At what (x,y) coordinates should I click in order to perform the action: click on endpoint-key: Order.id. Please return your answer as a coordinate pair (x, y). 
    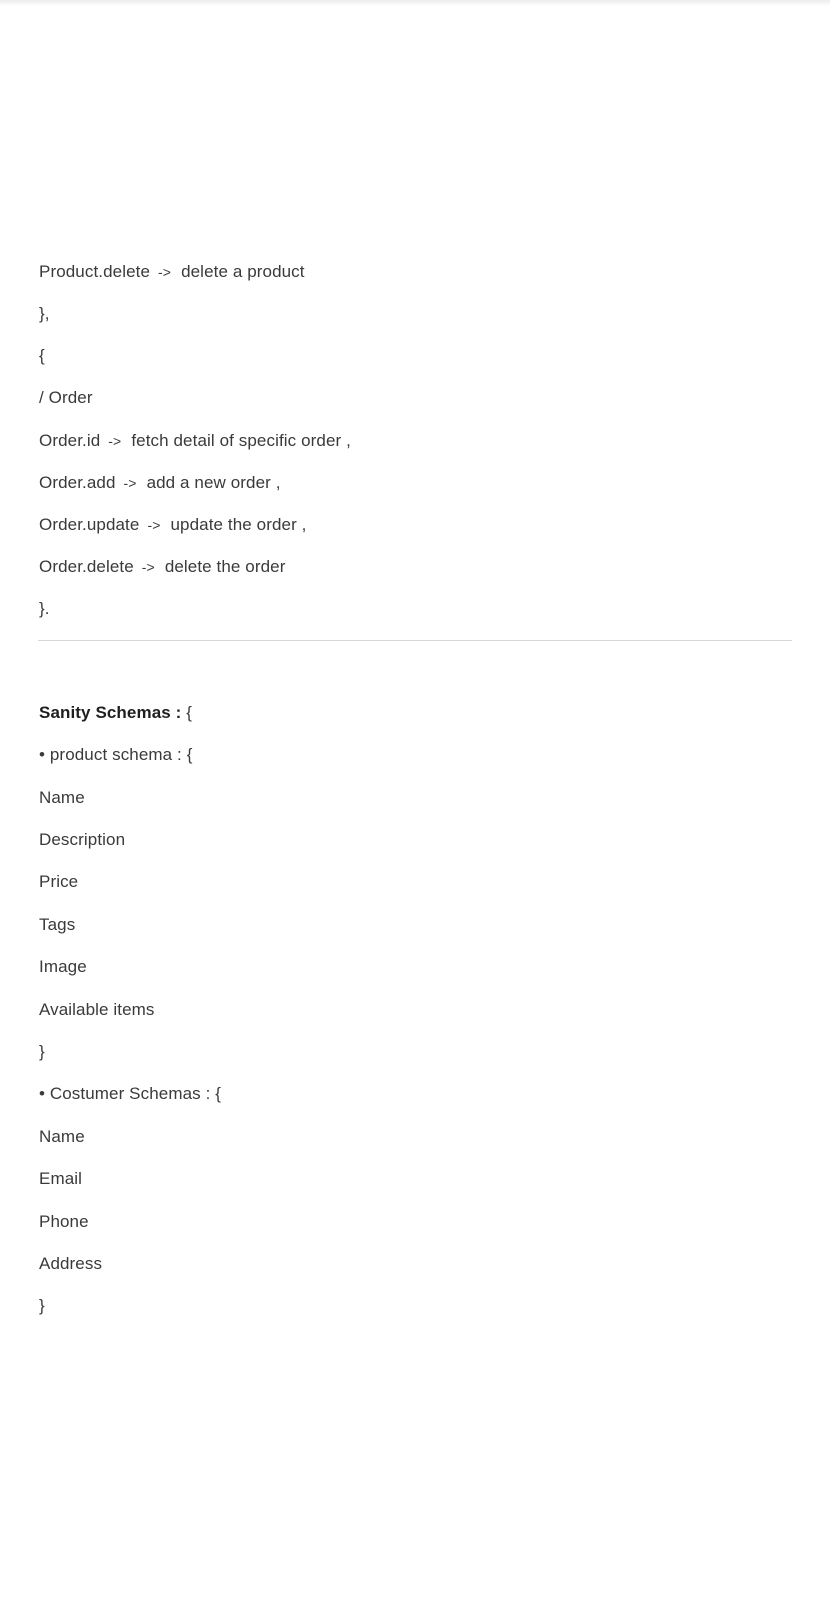
    Looking at the image, I should click on (70, 440).